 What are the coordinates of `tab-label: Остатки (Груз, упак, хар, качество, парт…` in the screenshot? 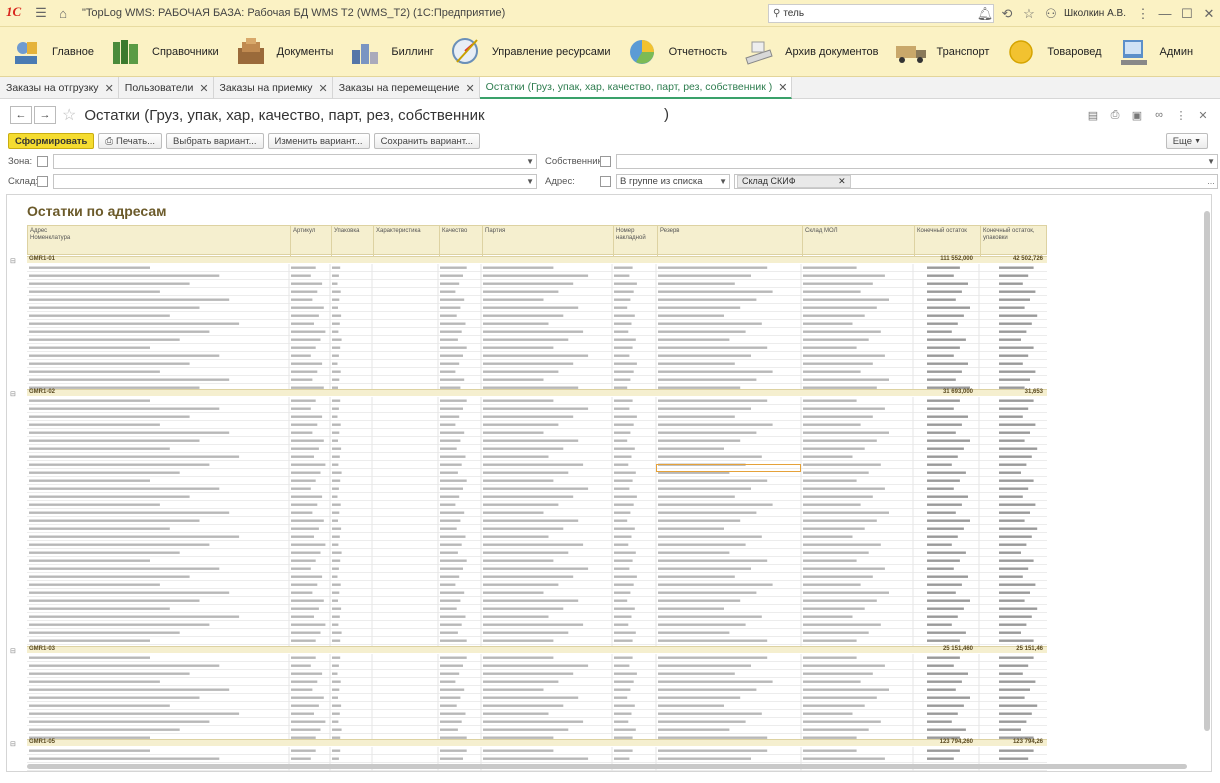 It's located at (629, 87).